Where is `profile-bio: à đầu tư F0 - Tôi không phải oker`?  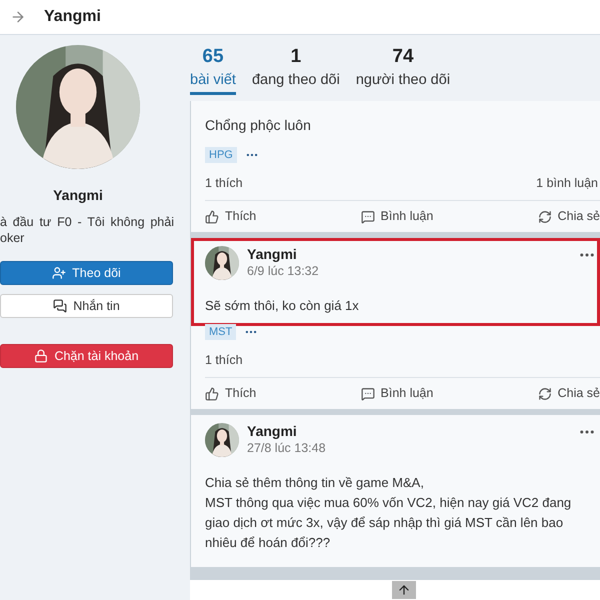
profile-bio: à đầu tư F0 - Tôi không phải oker is located at coordinates (87, 230).